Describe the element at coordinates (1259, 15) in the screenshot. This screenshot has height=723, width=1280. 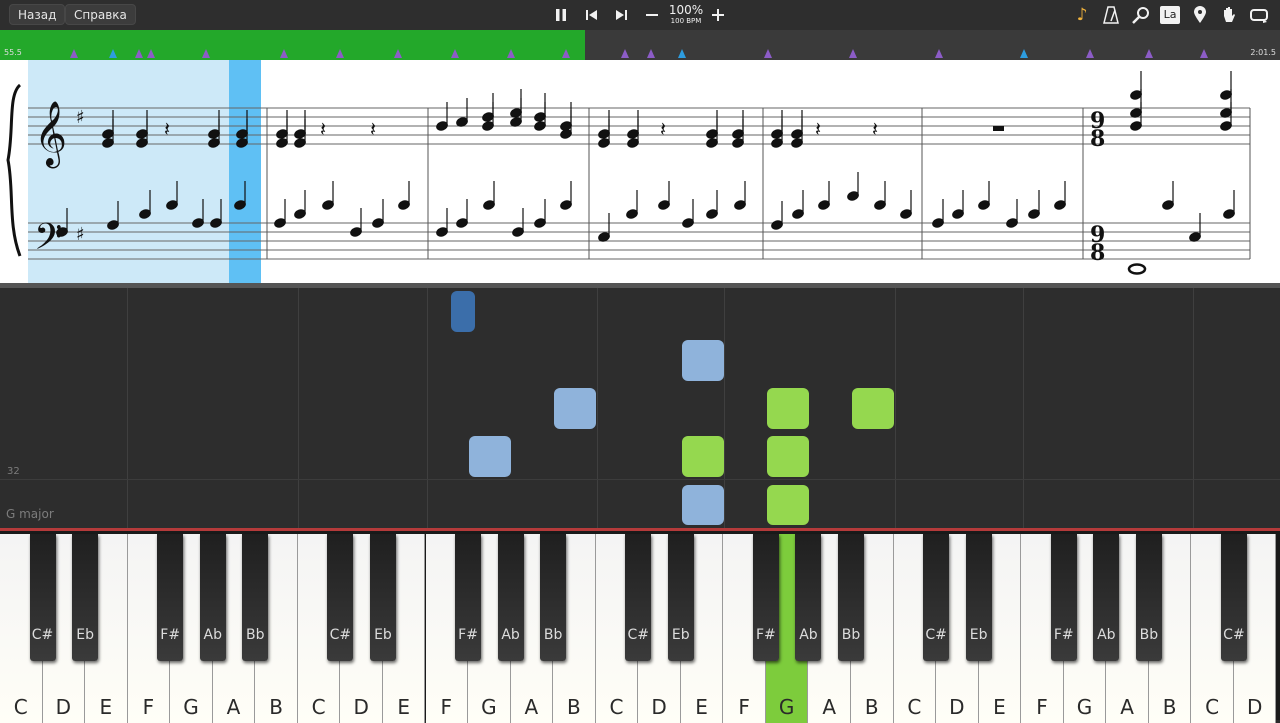
I see `loop-icon` at that location.